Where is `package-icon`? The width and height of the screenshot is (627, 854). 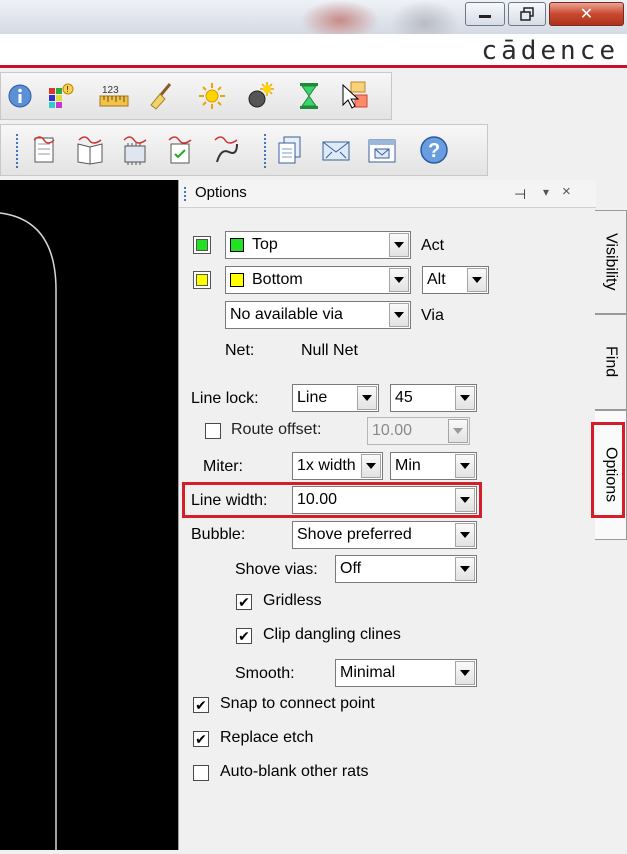
package-icon is located at coordinates (135, 150).